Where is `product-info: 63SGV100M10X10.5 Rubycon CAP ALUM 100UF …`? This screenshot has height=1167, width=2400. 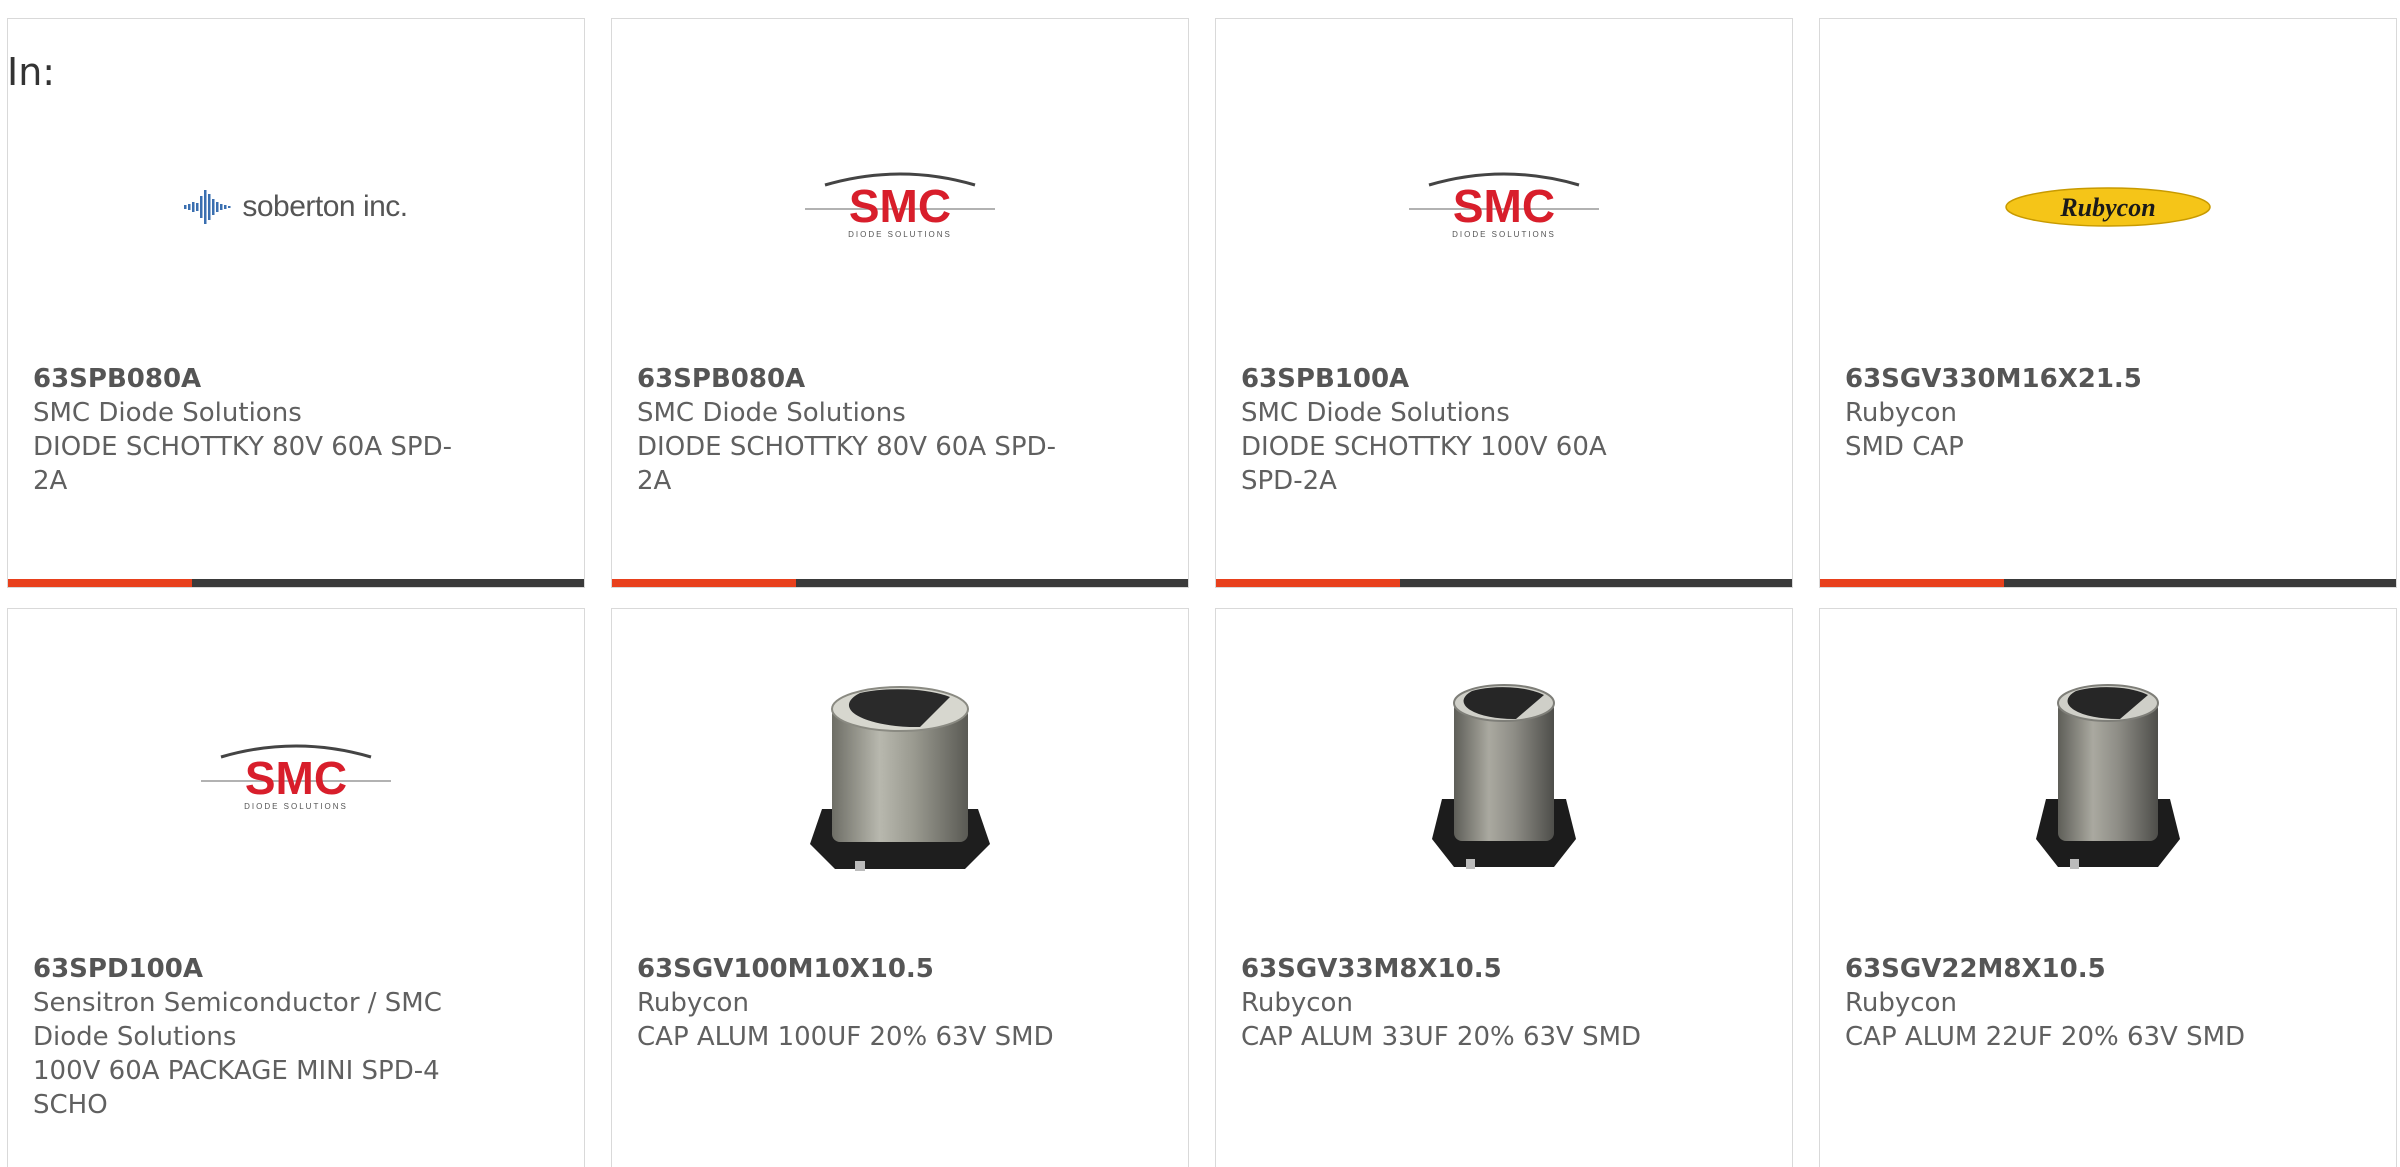
product-info: 63SGV100M10X10.5 Rubycon CAP ALUM 100UF … is located at coordinates (852, 1003).